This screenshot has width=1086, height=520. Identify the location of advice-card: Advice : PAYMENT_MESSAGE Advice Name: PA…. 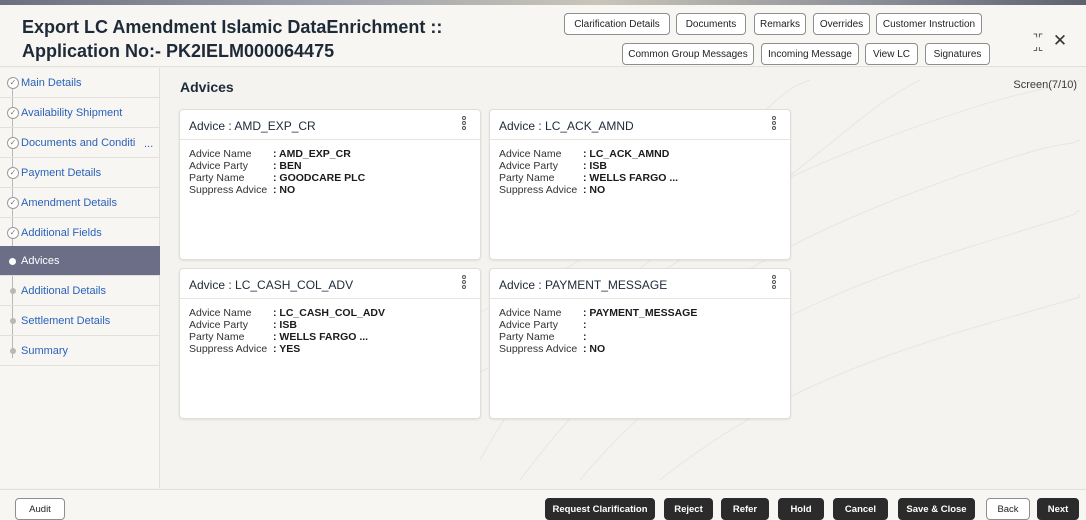
(640, 343).